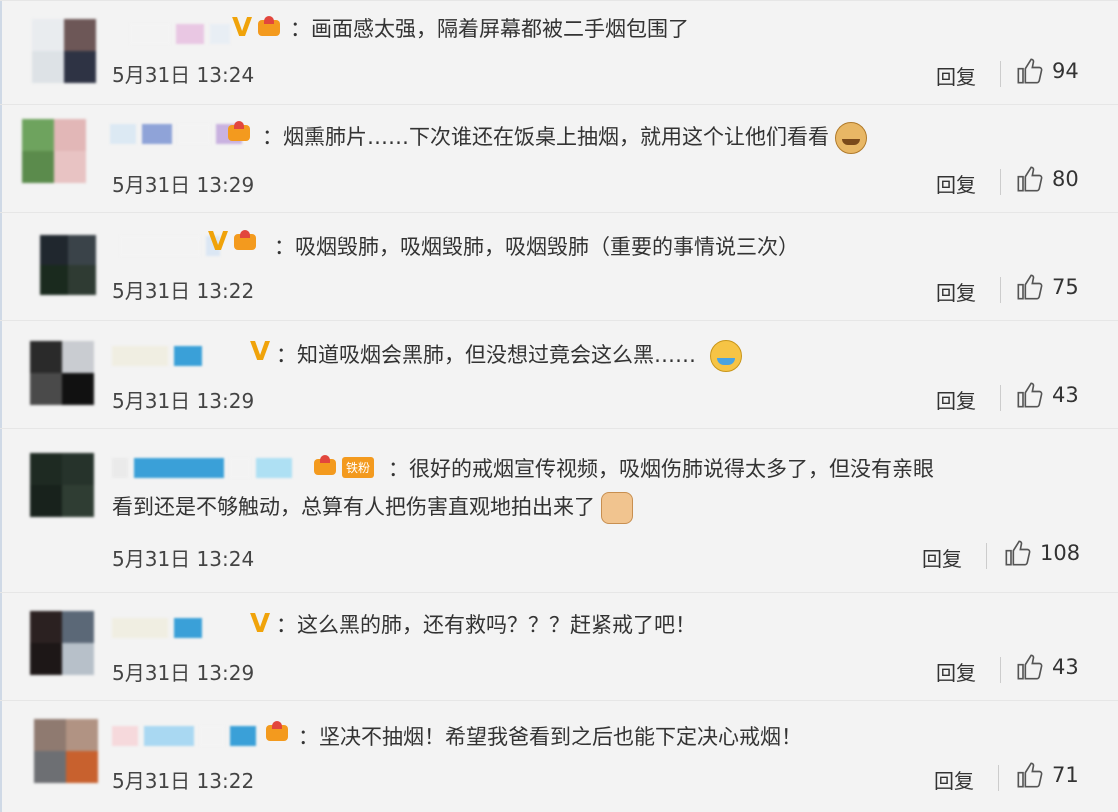  I want to click on comment-text: ：吸烟毁肺，吸烟毁肺，吸烟毁肺（重要的事情说三次）, so click(536, 247).